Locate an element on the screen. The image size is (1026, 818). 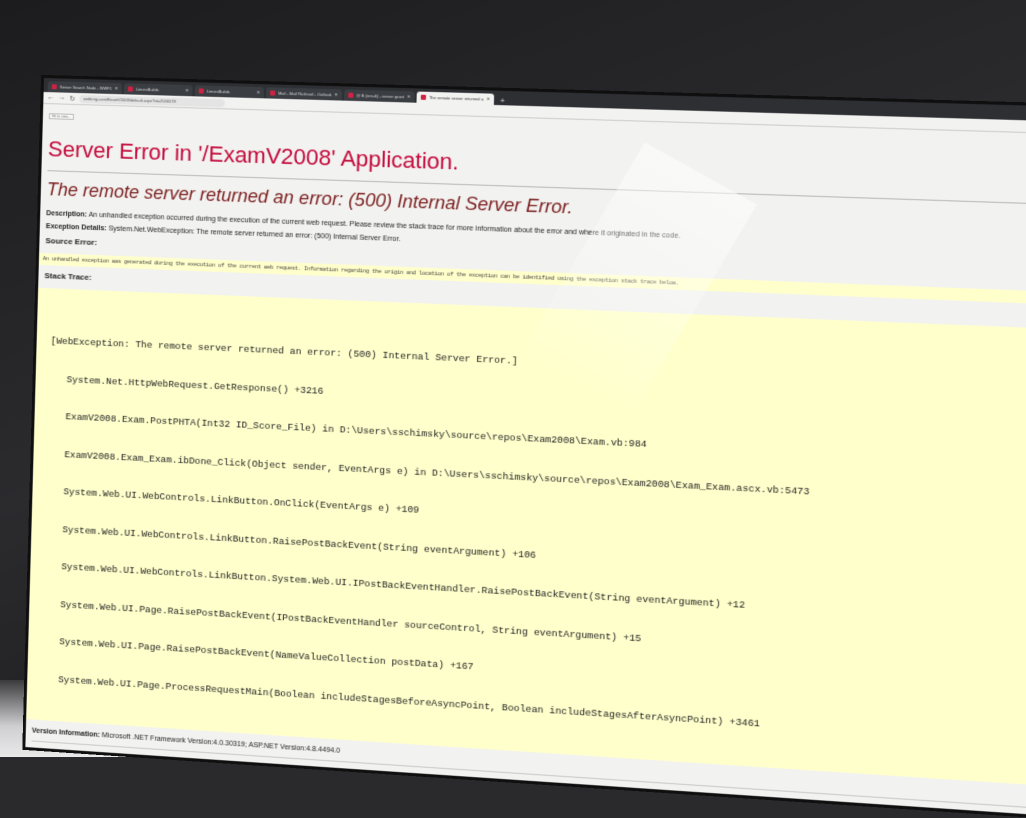
tab-label: Mail - Mail Richtseil - Outlook is located at coordinates (305, 94).